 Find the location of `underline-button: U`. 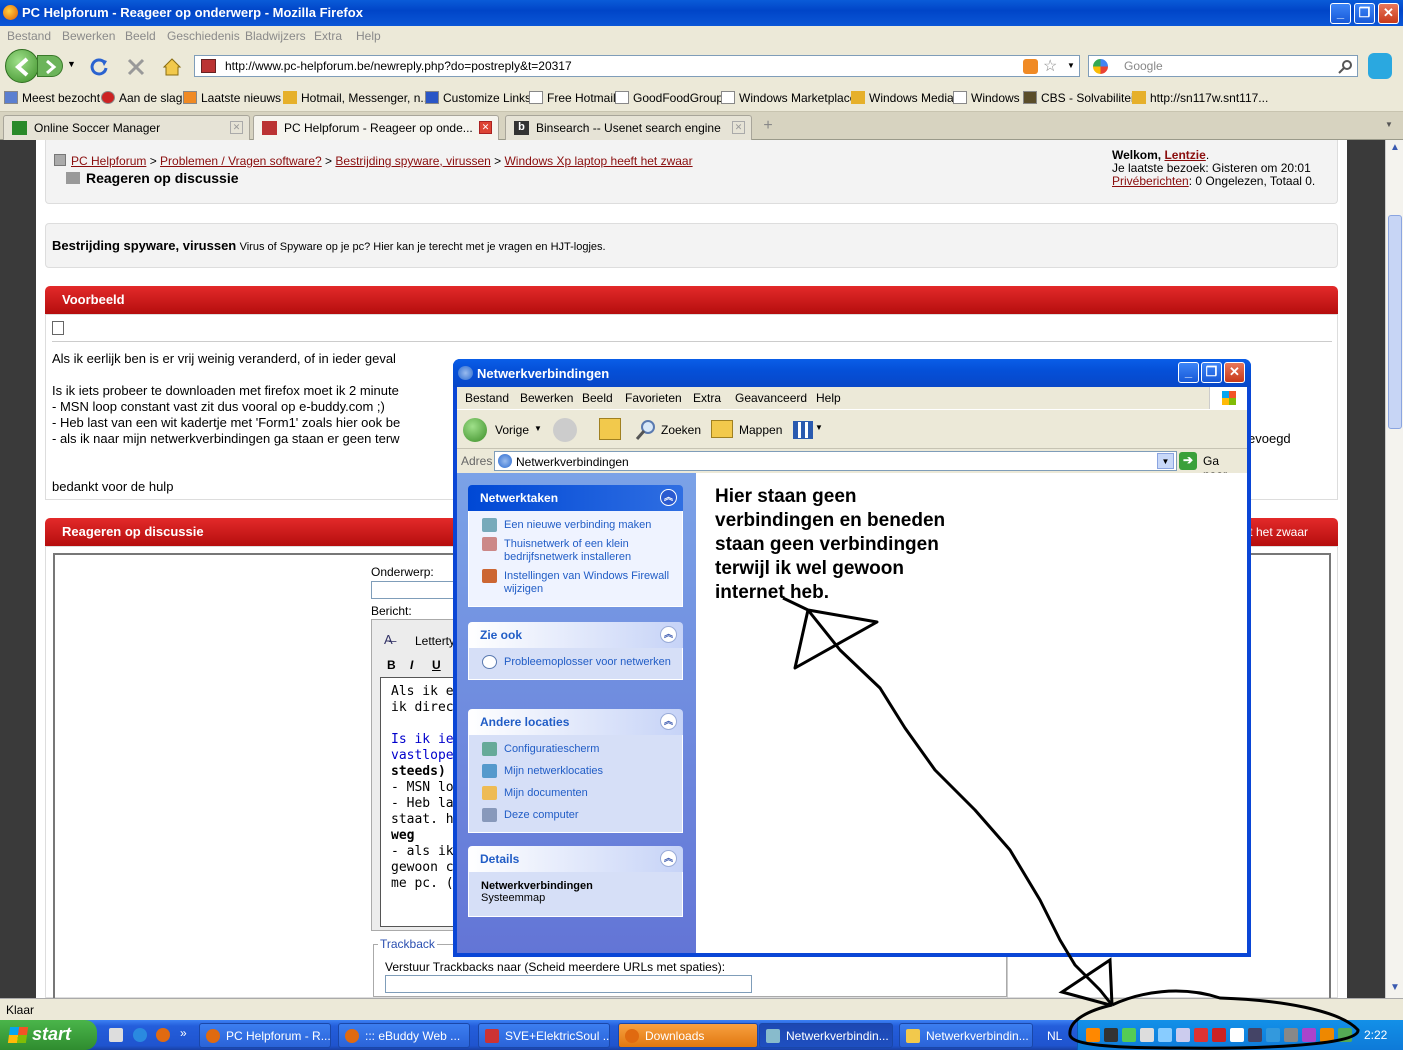

underline-button: U is located at coordinates (436, 665).